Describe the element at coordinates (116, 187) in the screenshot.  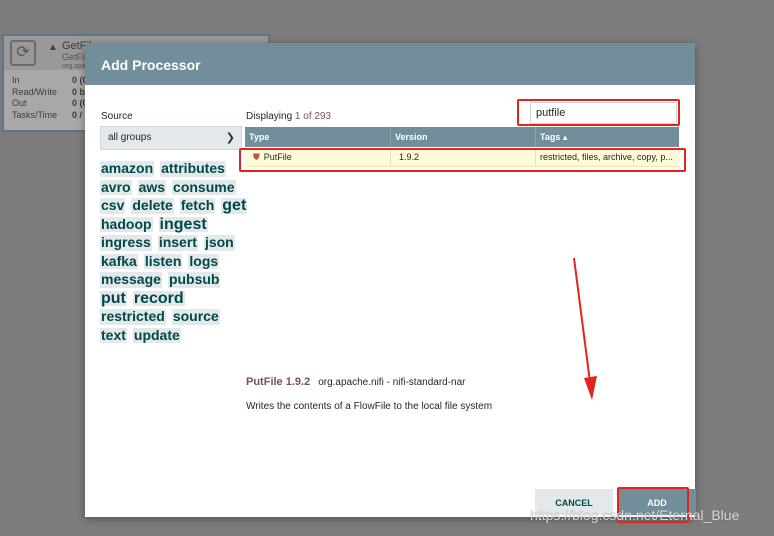
I see `tag-avro: avro` at that location.